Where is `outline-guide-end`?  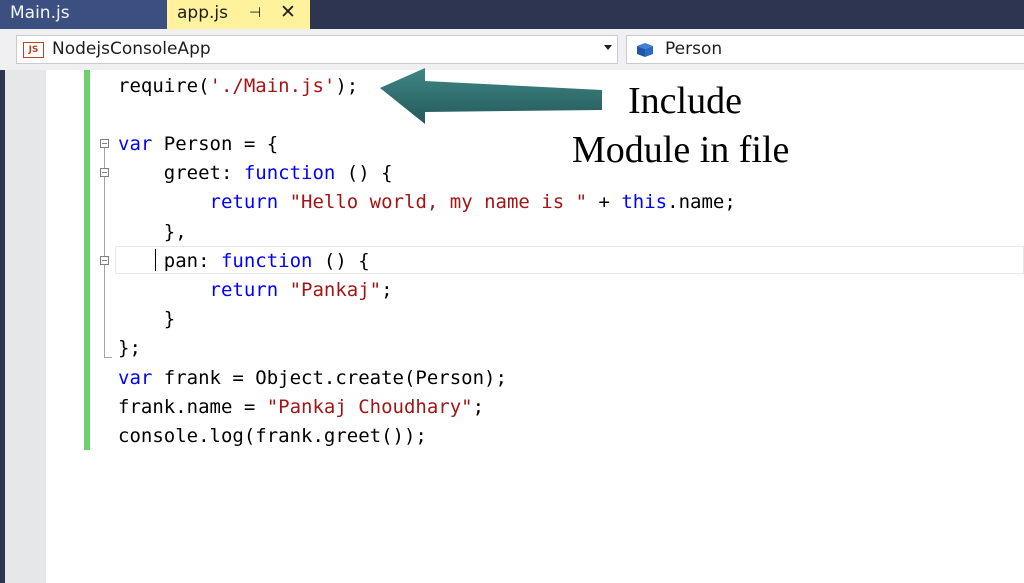
outline-guide-end is located at coordinates (108, 357).